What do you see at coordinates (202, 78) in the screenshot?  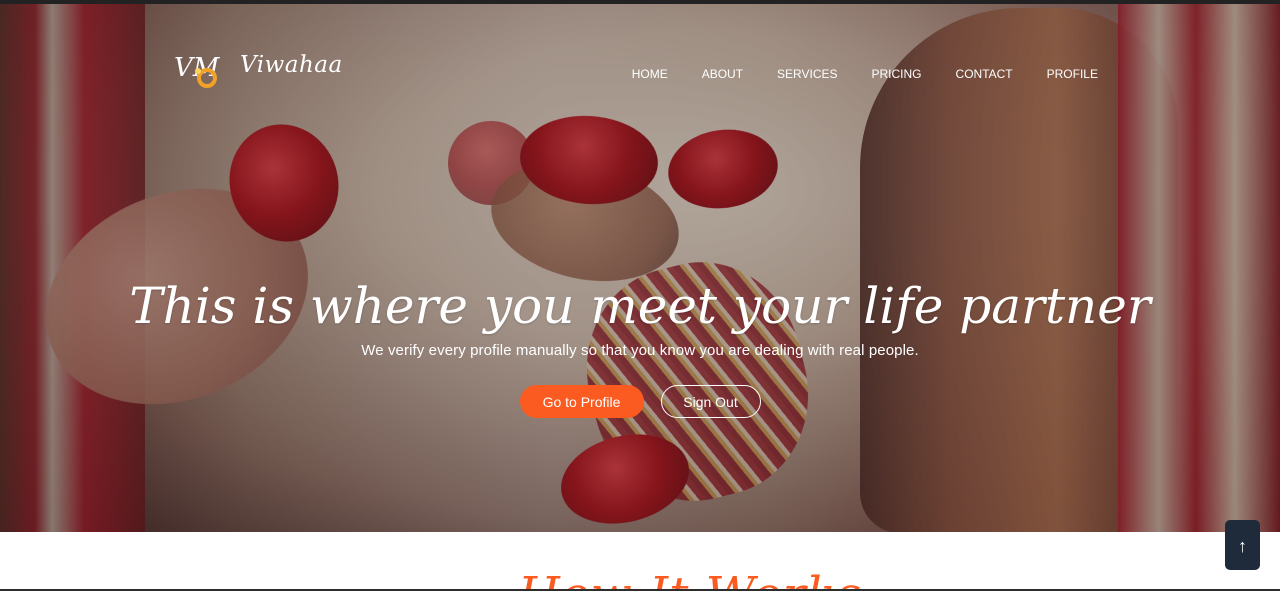 I see `viwahaa-logo-icon: VM` at bounding box center [202, 78].